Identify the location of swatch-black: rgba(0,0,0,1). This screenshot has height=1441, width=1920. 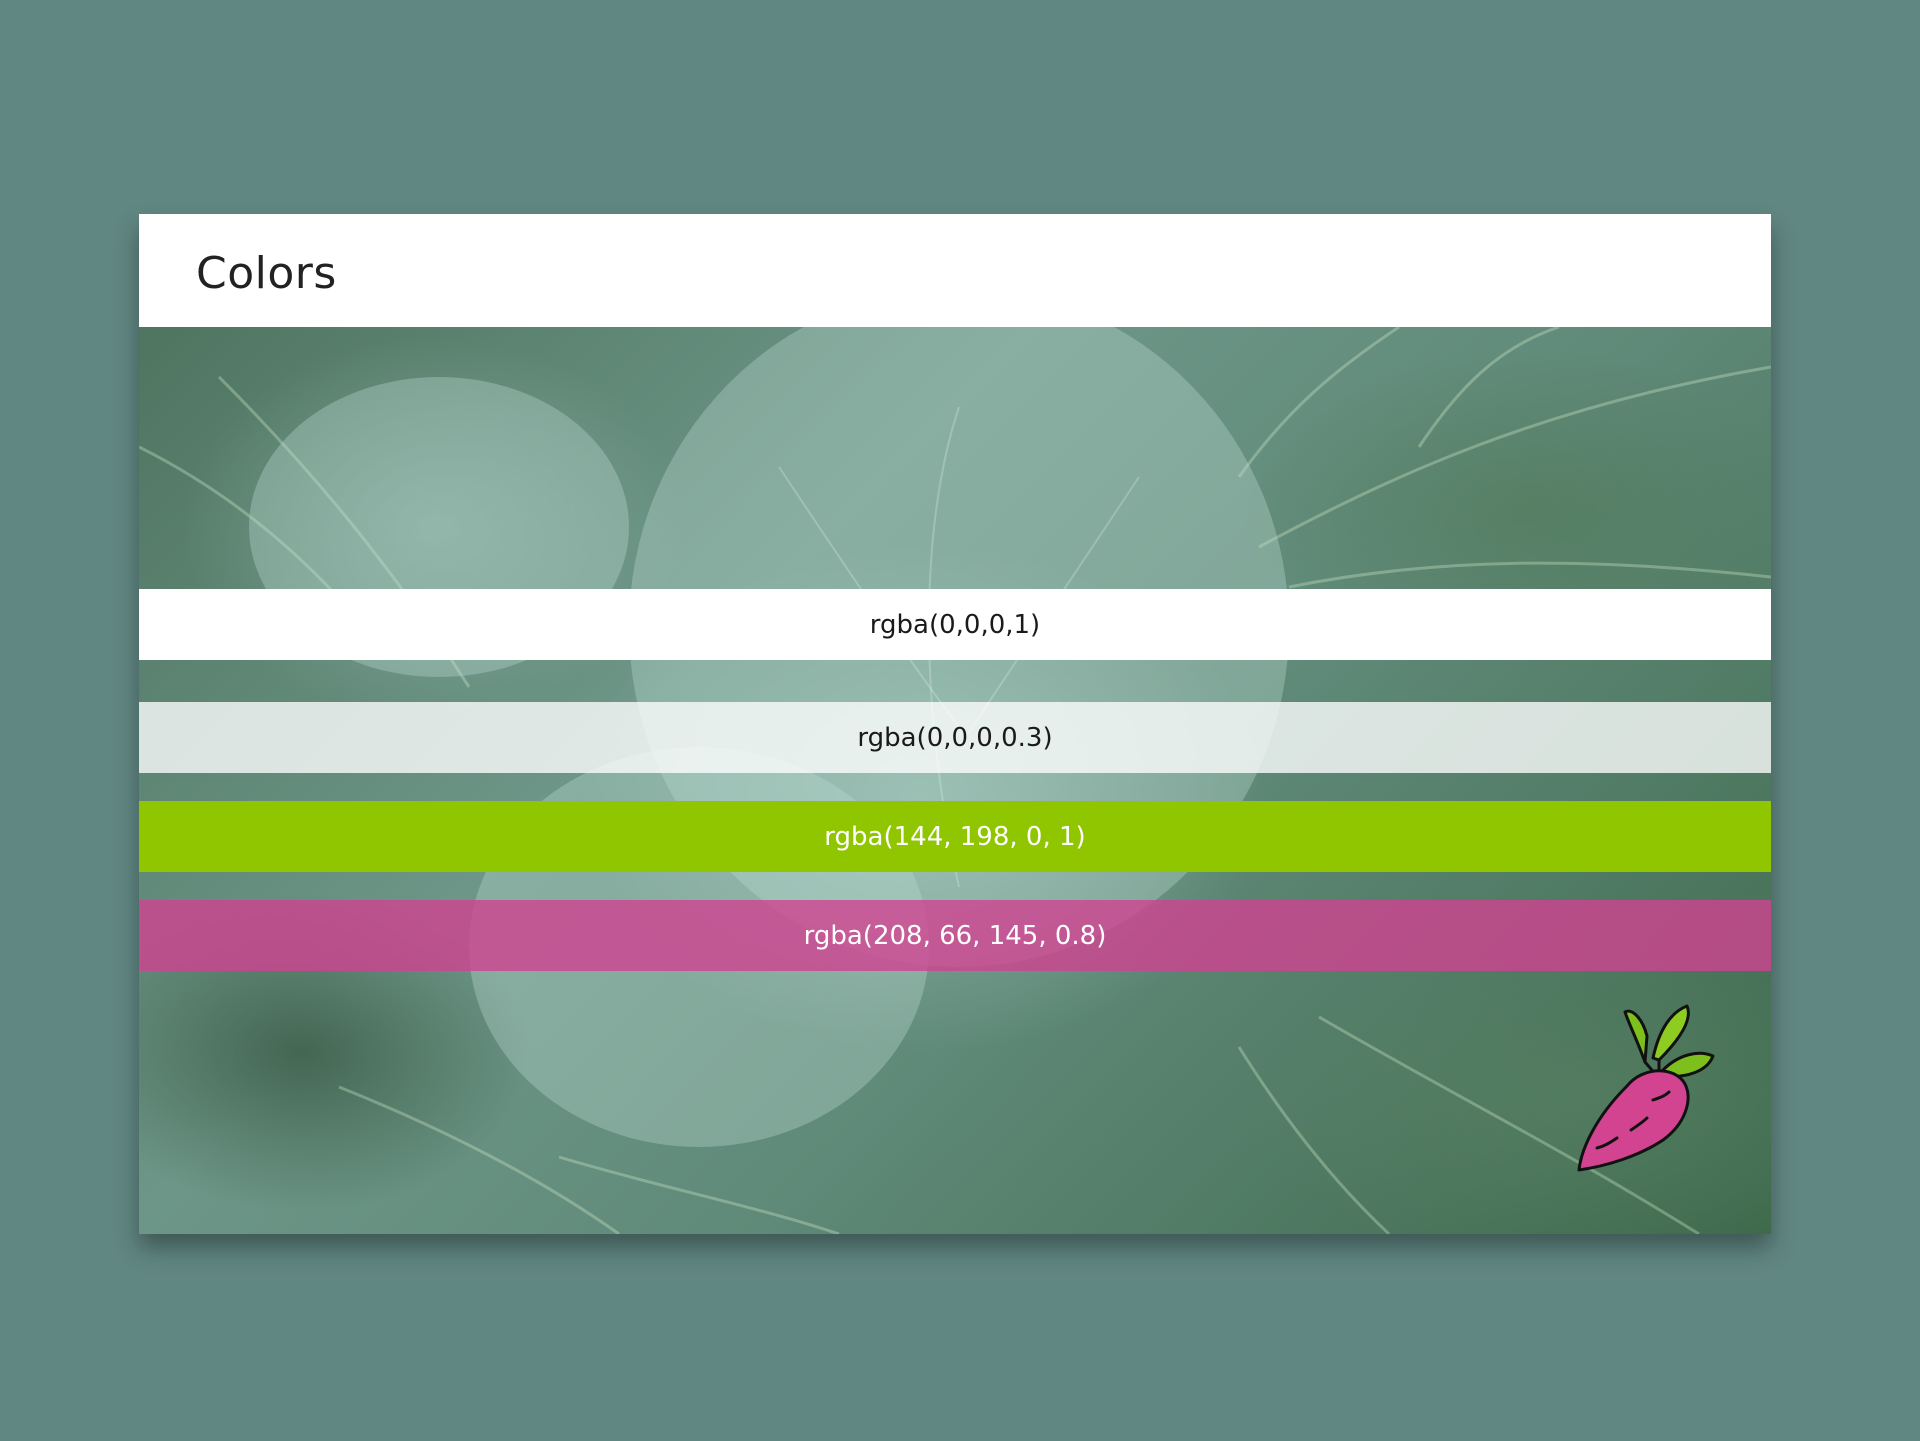
(955, 624).